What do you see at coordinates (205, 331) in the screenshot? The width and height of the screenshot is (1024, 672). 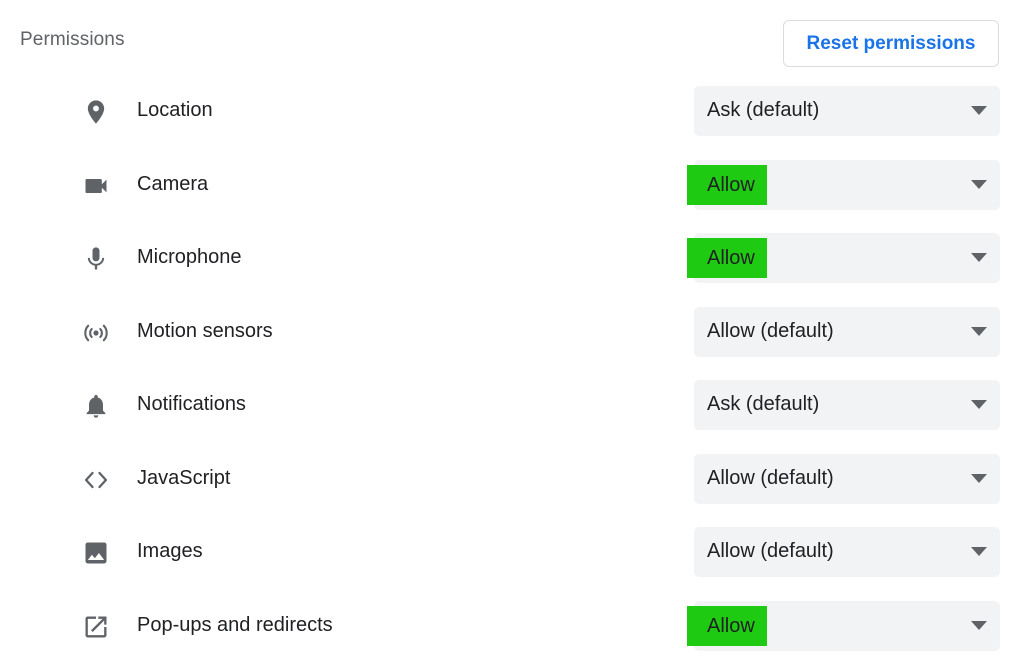 I see `permission-label: Motion sensors` at bounding box center [205, 331].